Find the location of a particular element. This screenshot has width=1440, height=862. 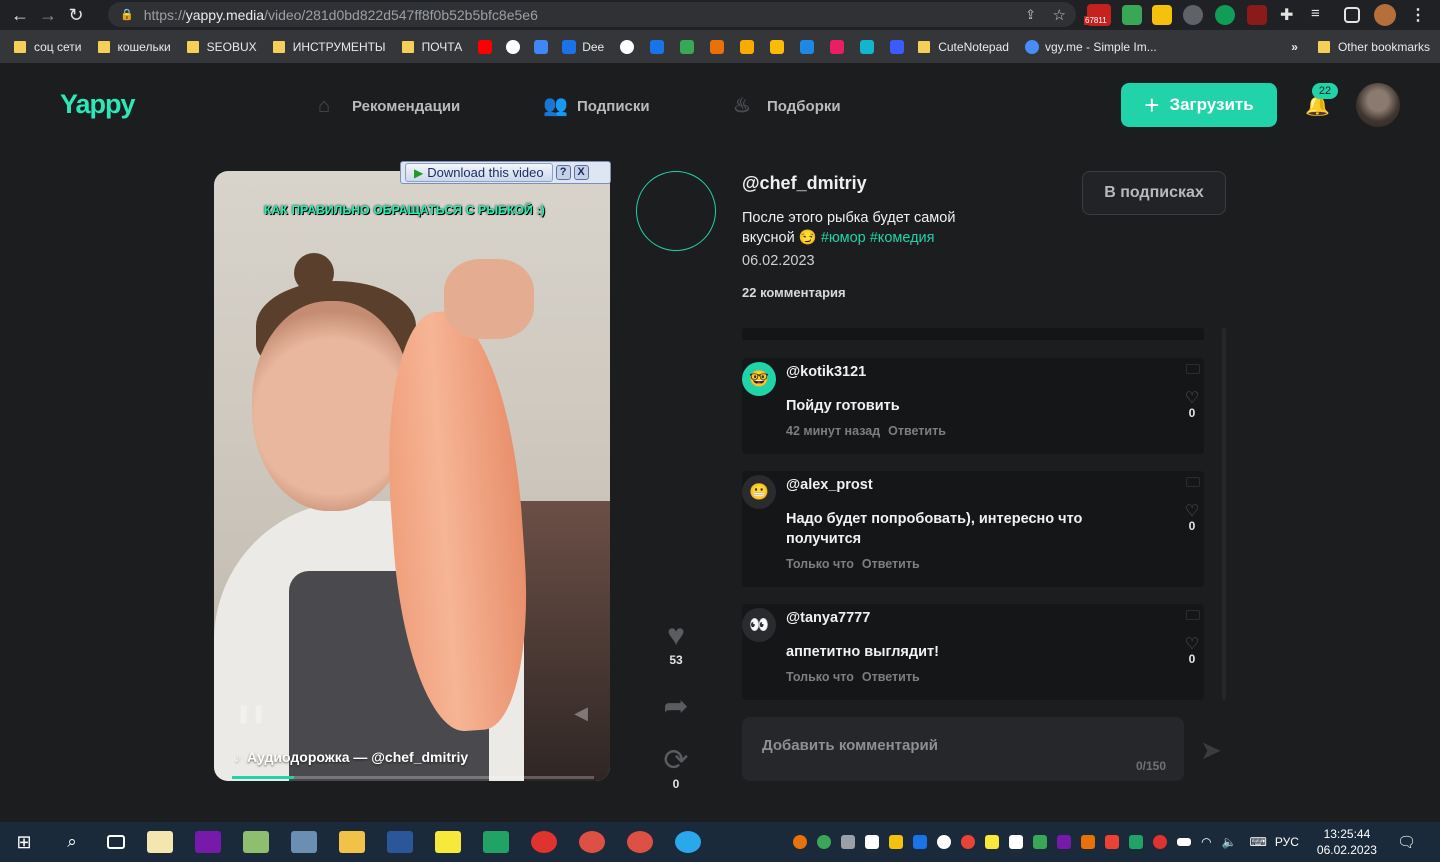

ruble-extension-icon is located at coordinates (1225, 15).